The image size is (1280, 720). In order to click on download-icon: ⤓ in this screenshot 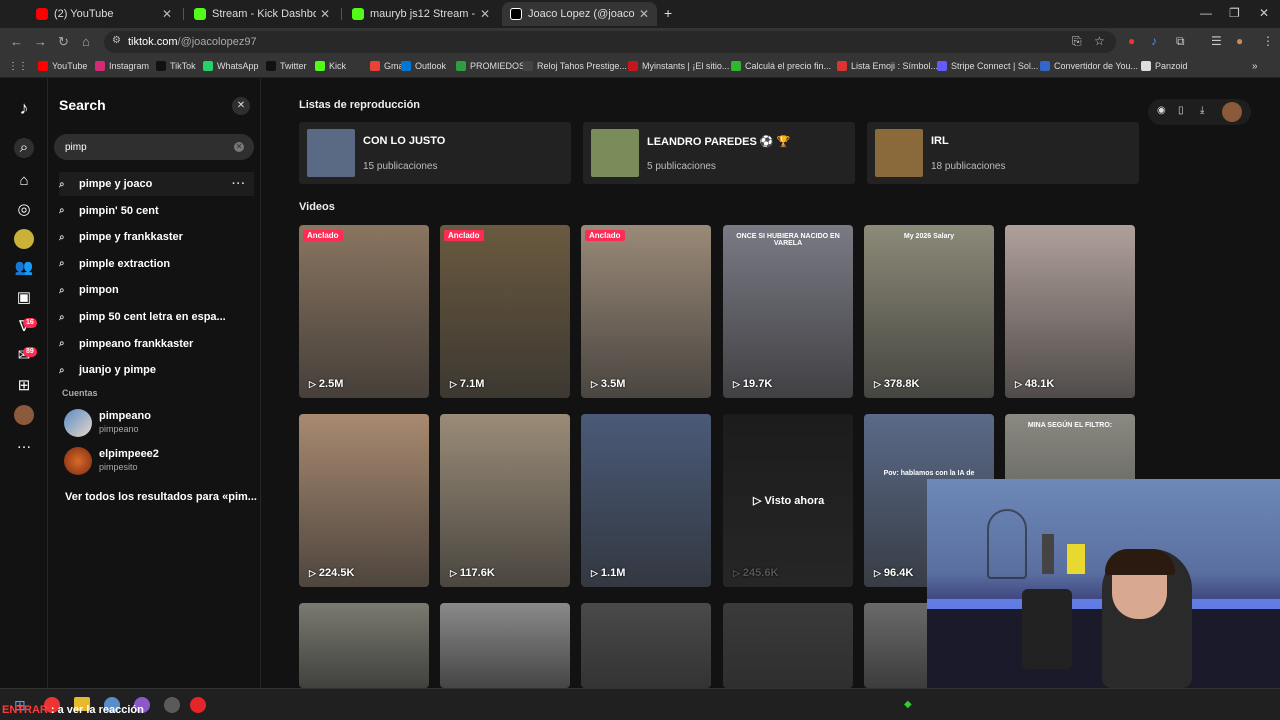, I will do `click(1202, 110)`.